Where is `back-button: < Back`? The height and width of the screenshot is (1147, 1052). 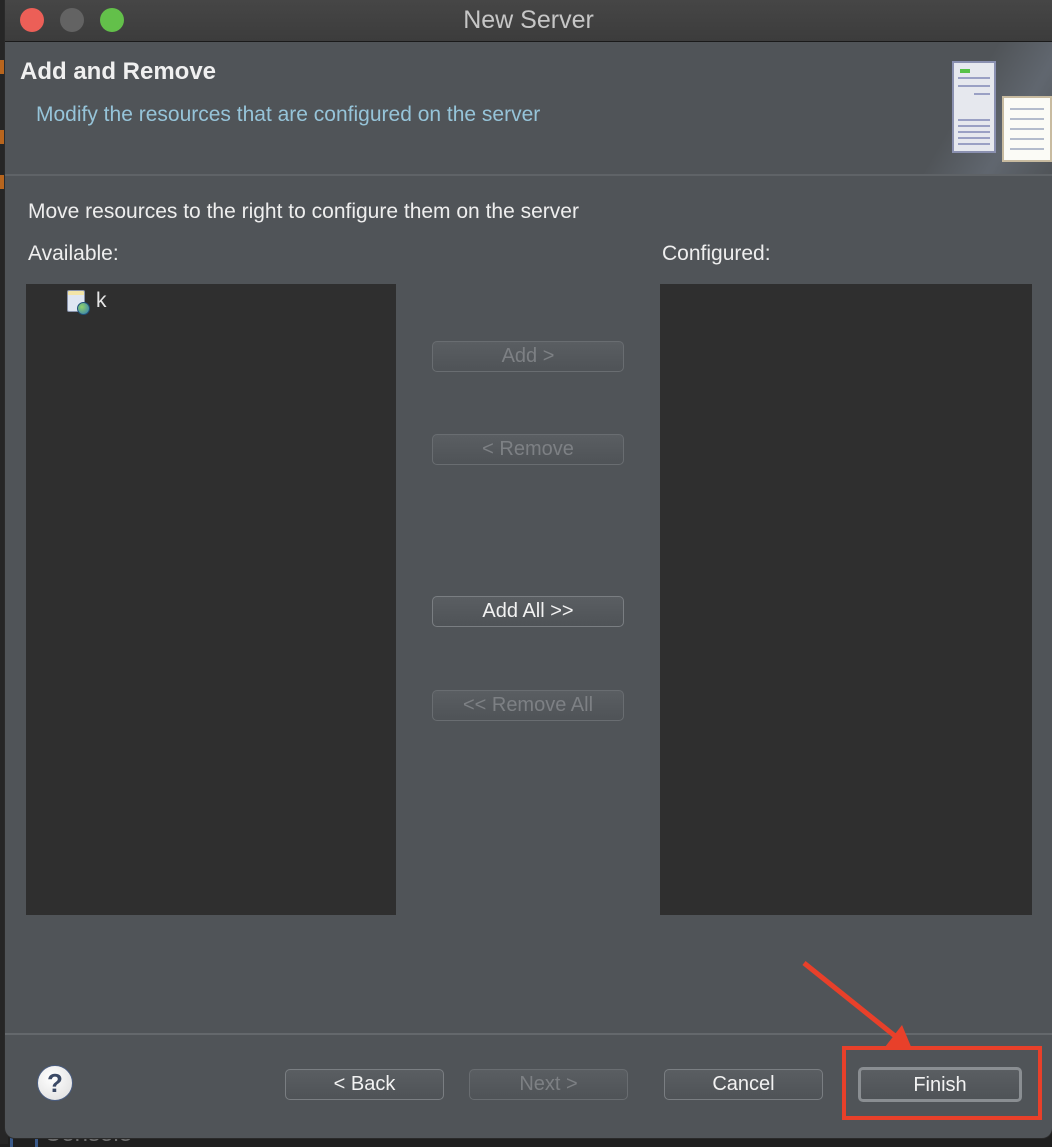 back-button: < Back is located at coordinates (364, 1084).